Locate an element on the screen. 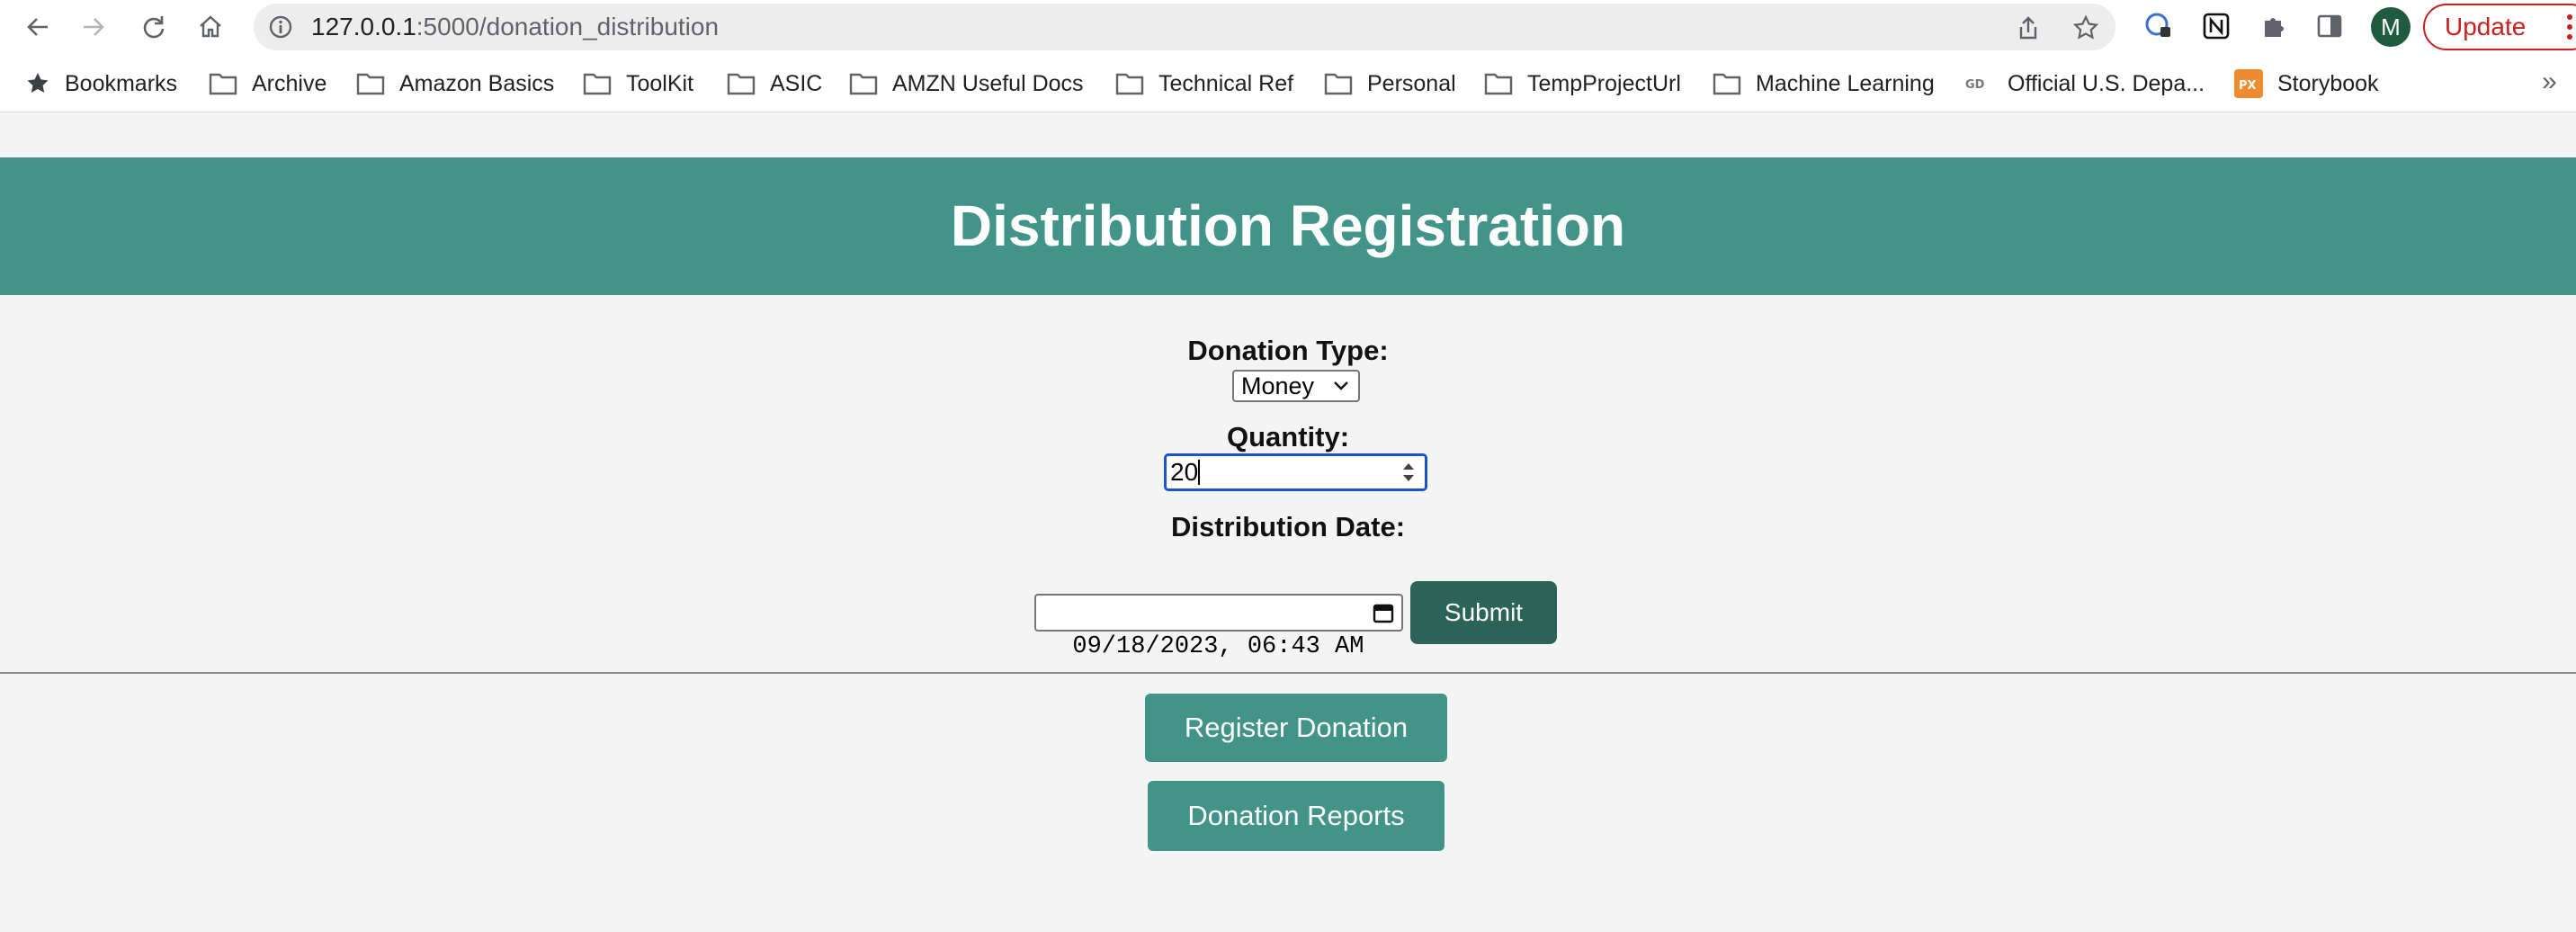 This screenshot has height=932, width=2576. star-icon is located at coordinates (38, 83).